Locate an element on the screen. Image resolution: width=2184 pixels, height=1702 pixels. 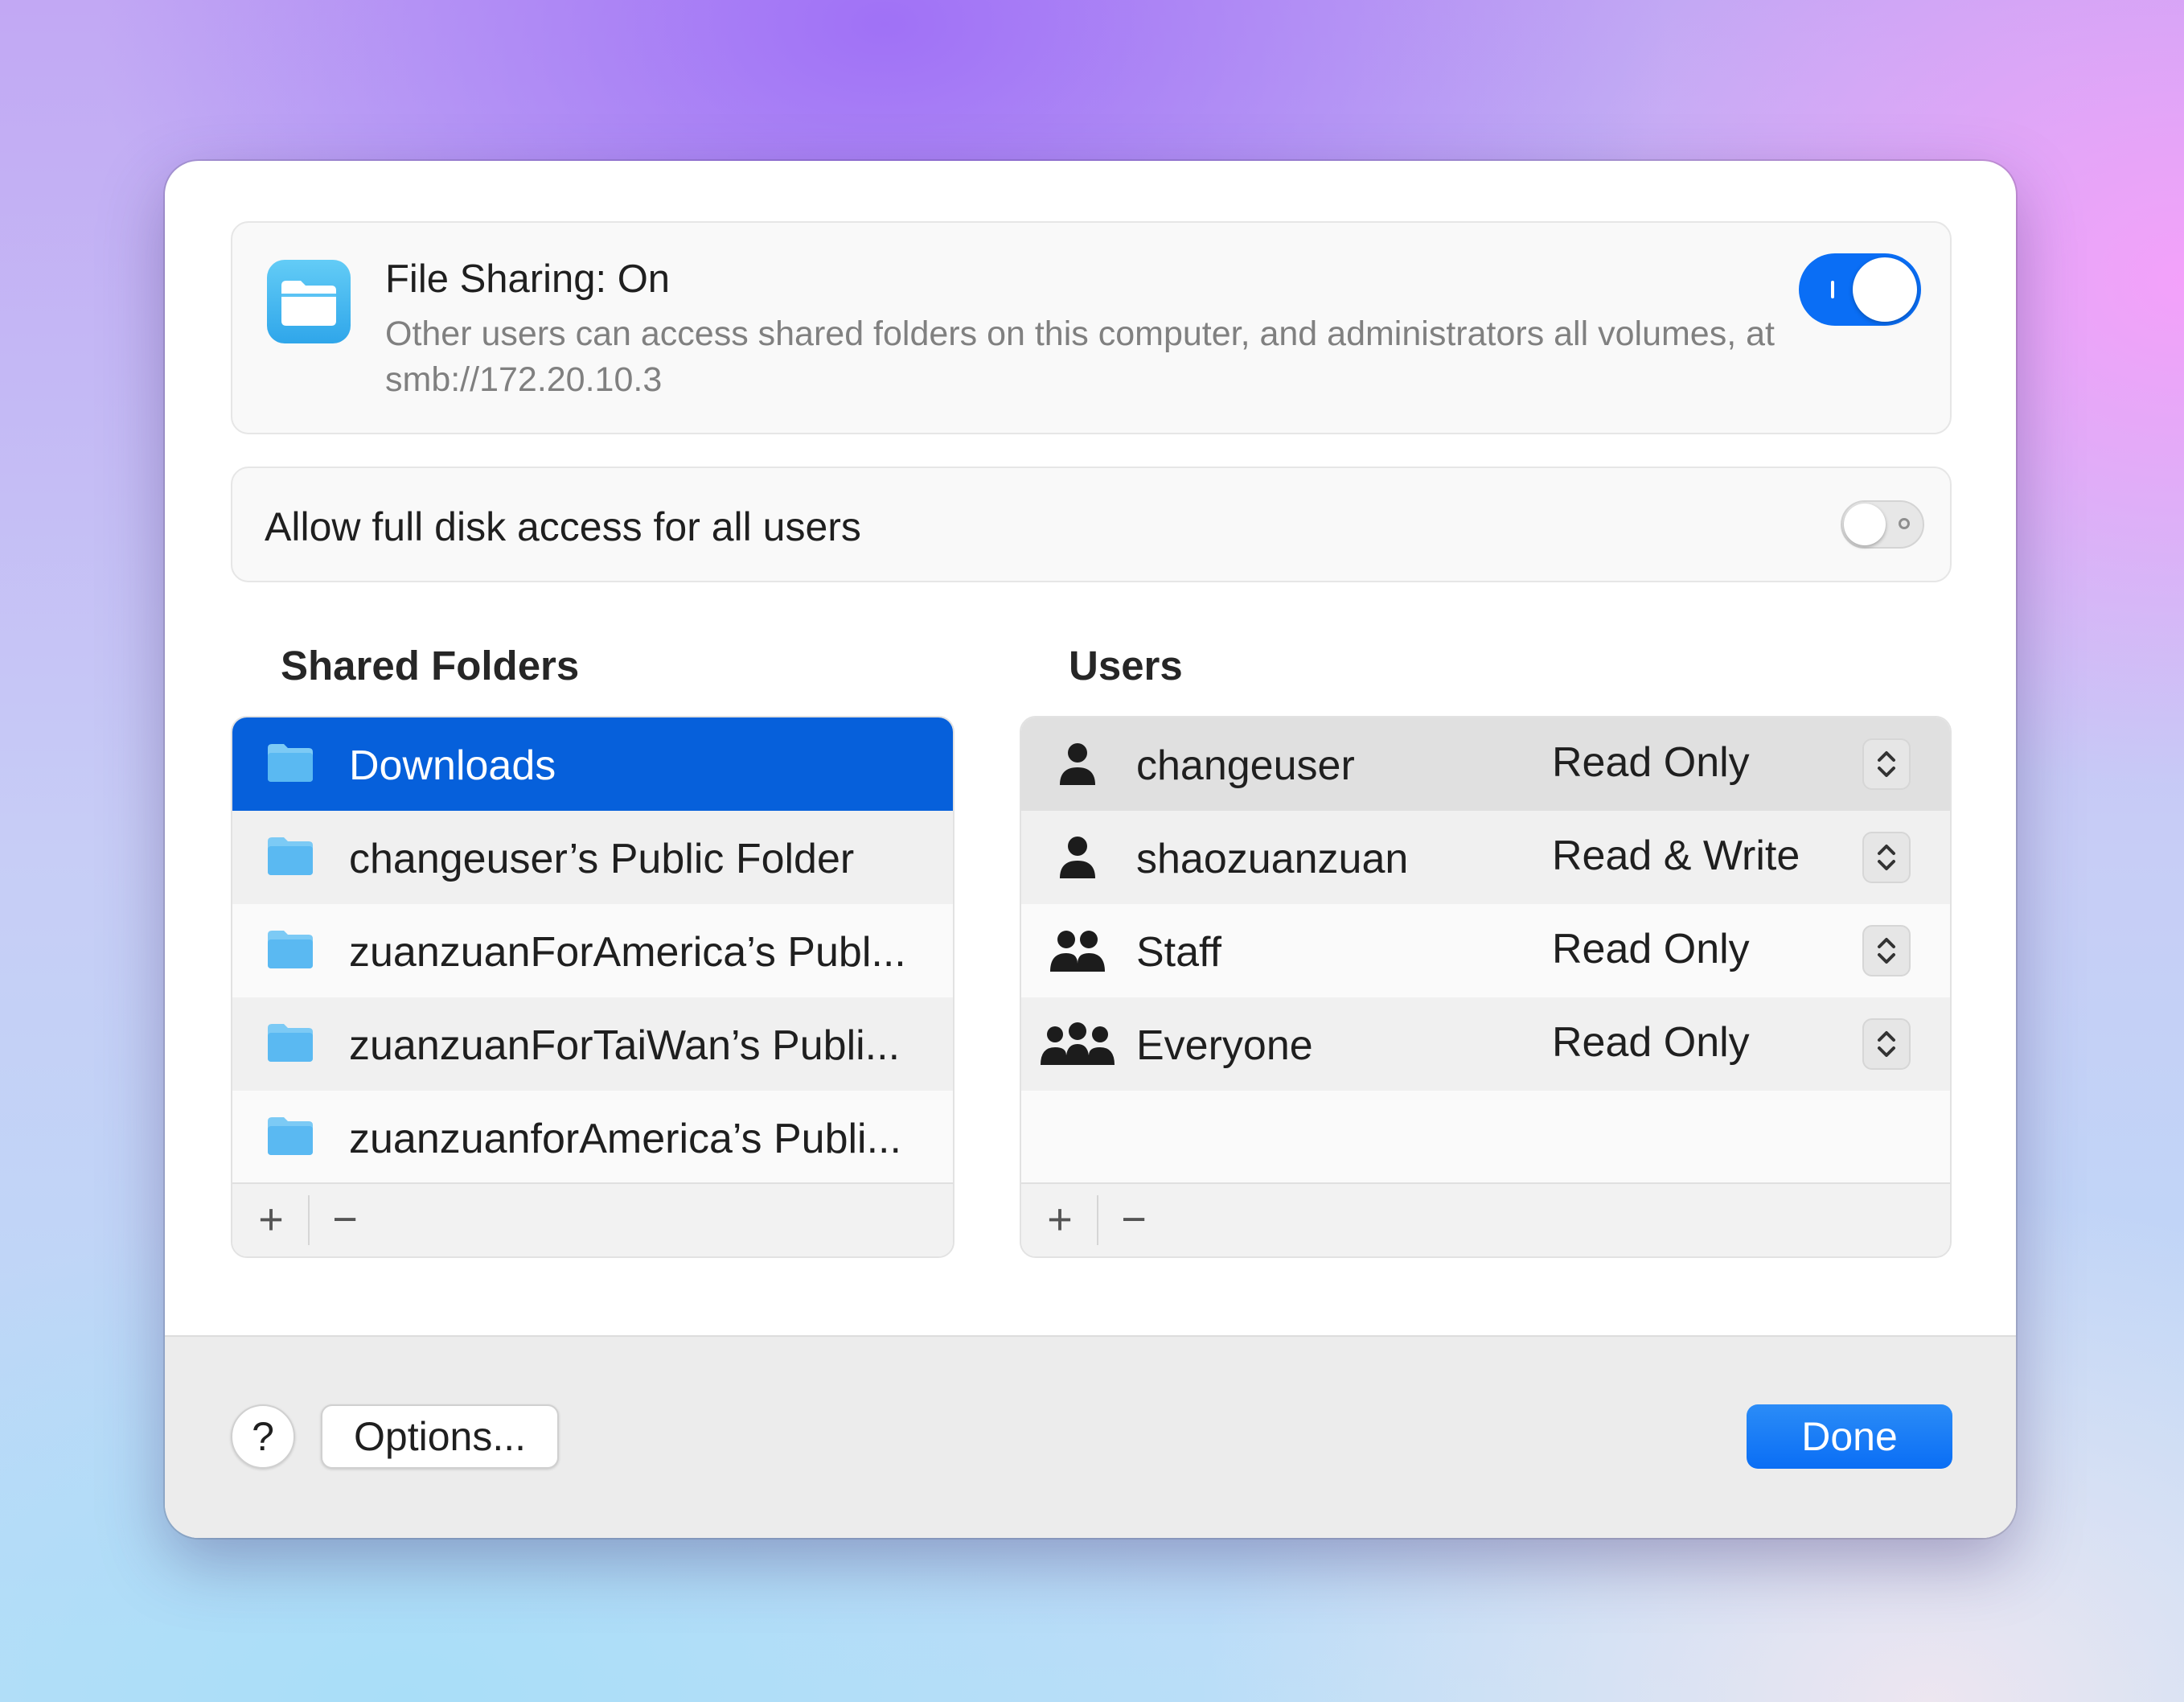
help-button: ? is located at coordinates (263, 1436).